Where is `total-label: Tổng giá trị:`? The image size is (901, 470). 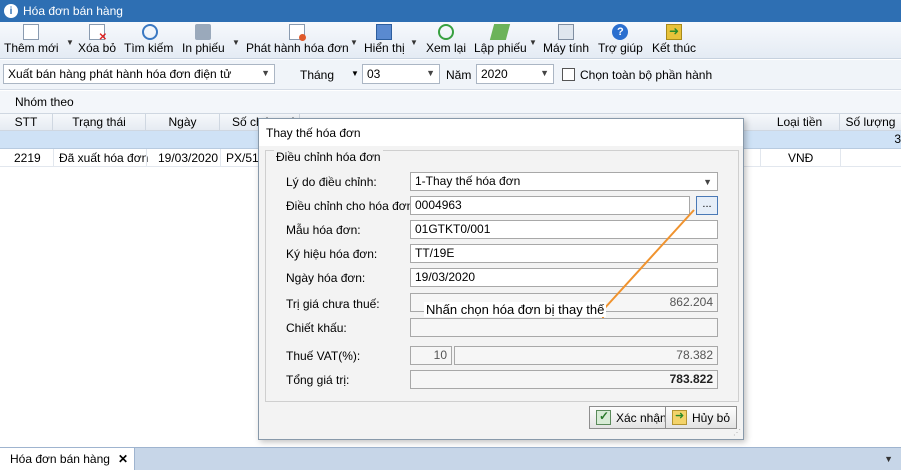
total-label: Tổng giá trị: is located at coordinates (318, 380).